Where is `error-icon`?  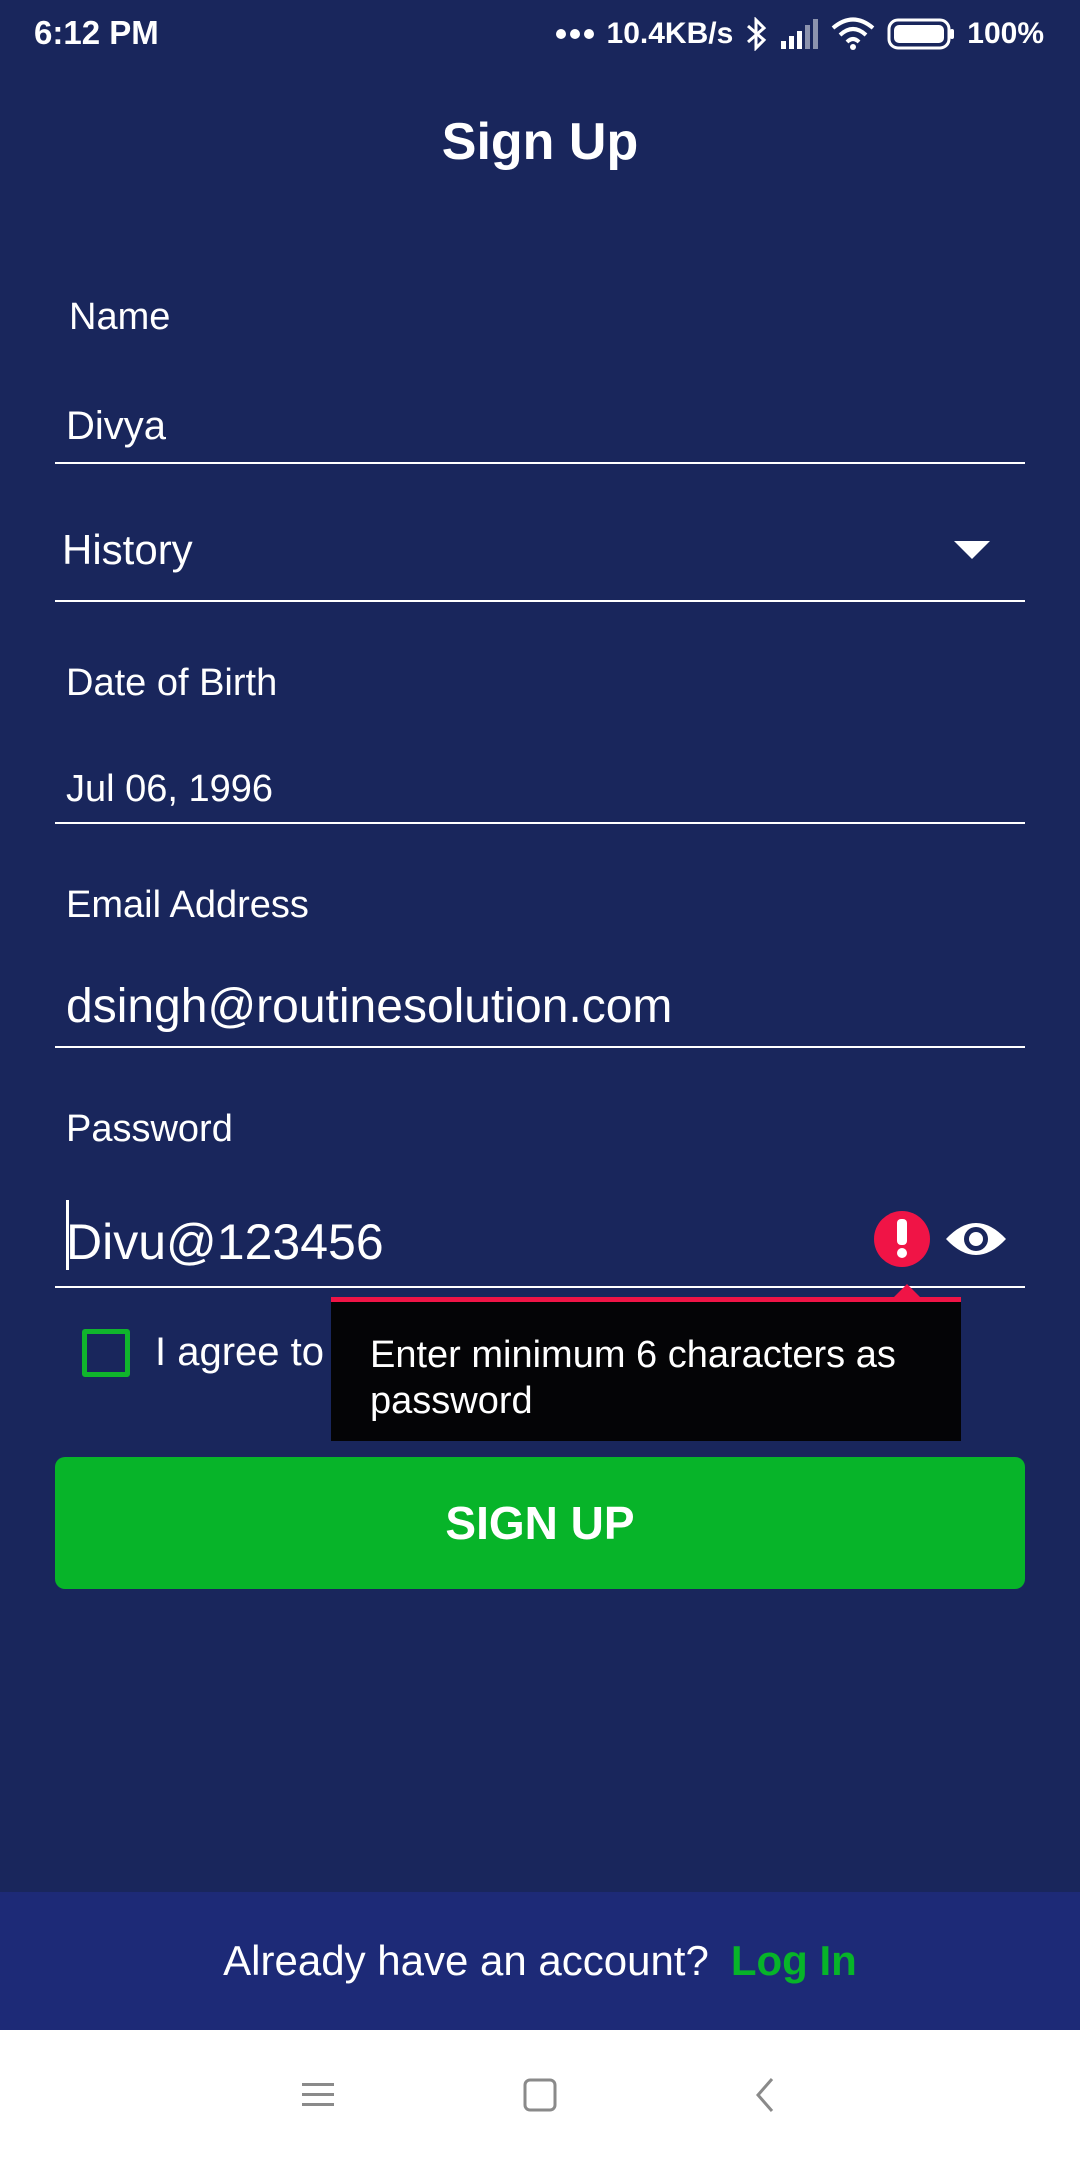 error-icon is located at coordinates (902, 1239).